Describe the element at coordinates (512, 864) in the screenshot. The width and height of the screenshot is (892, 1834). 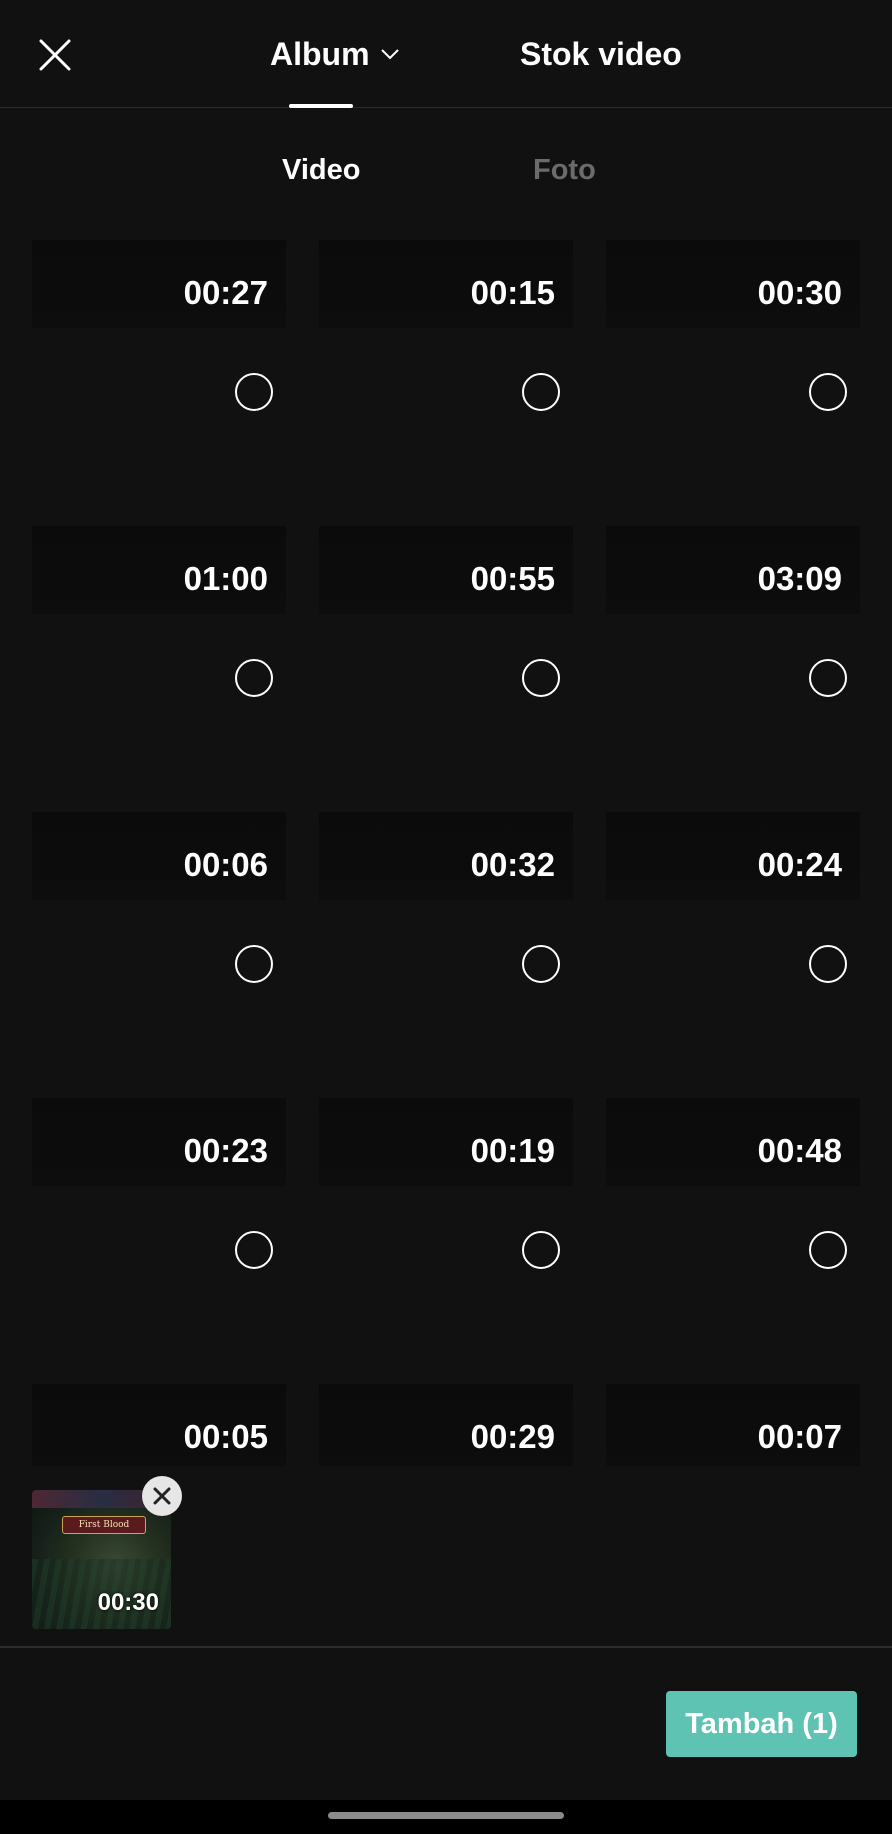
I see `video-duration: 00:32` at that location.